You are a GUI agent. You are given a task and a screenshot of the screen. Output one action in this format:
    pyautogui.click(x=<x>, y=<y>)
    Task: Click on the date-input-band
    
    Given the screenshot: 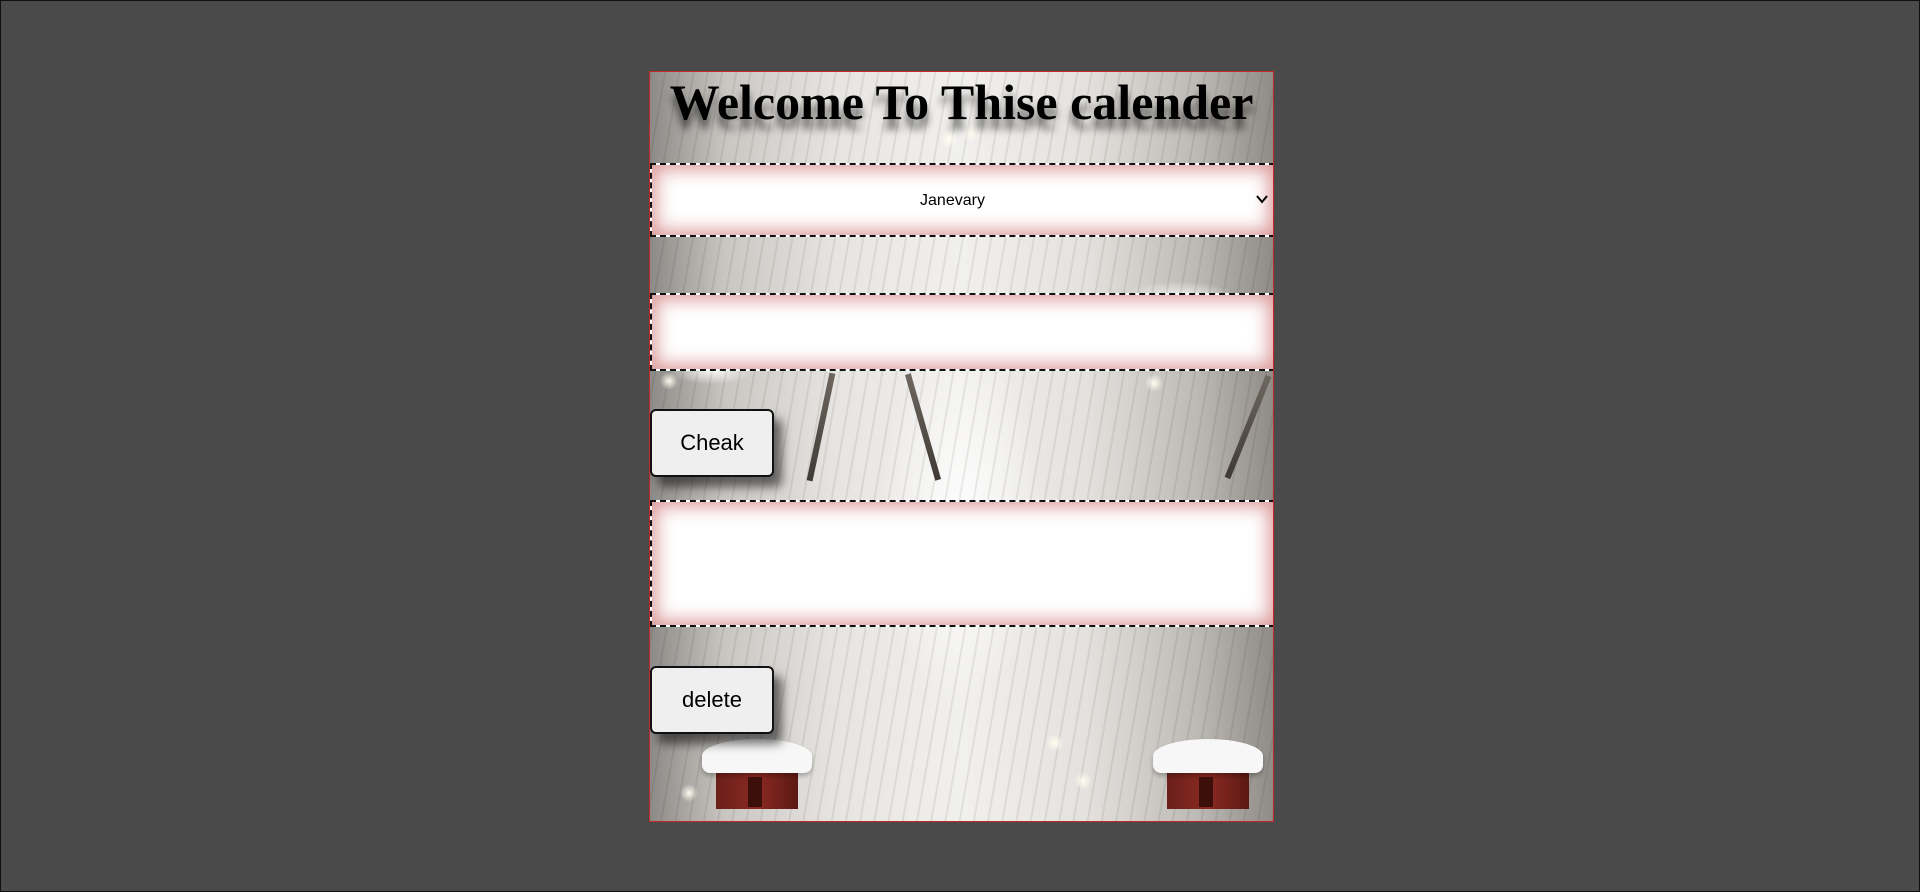 What is the action you would take?
    pyautogui.click(x=961, y=332)
    